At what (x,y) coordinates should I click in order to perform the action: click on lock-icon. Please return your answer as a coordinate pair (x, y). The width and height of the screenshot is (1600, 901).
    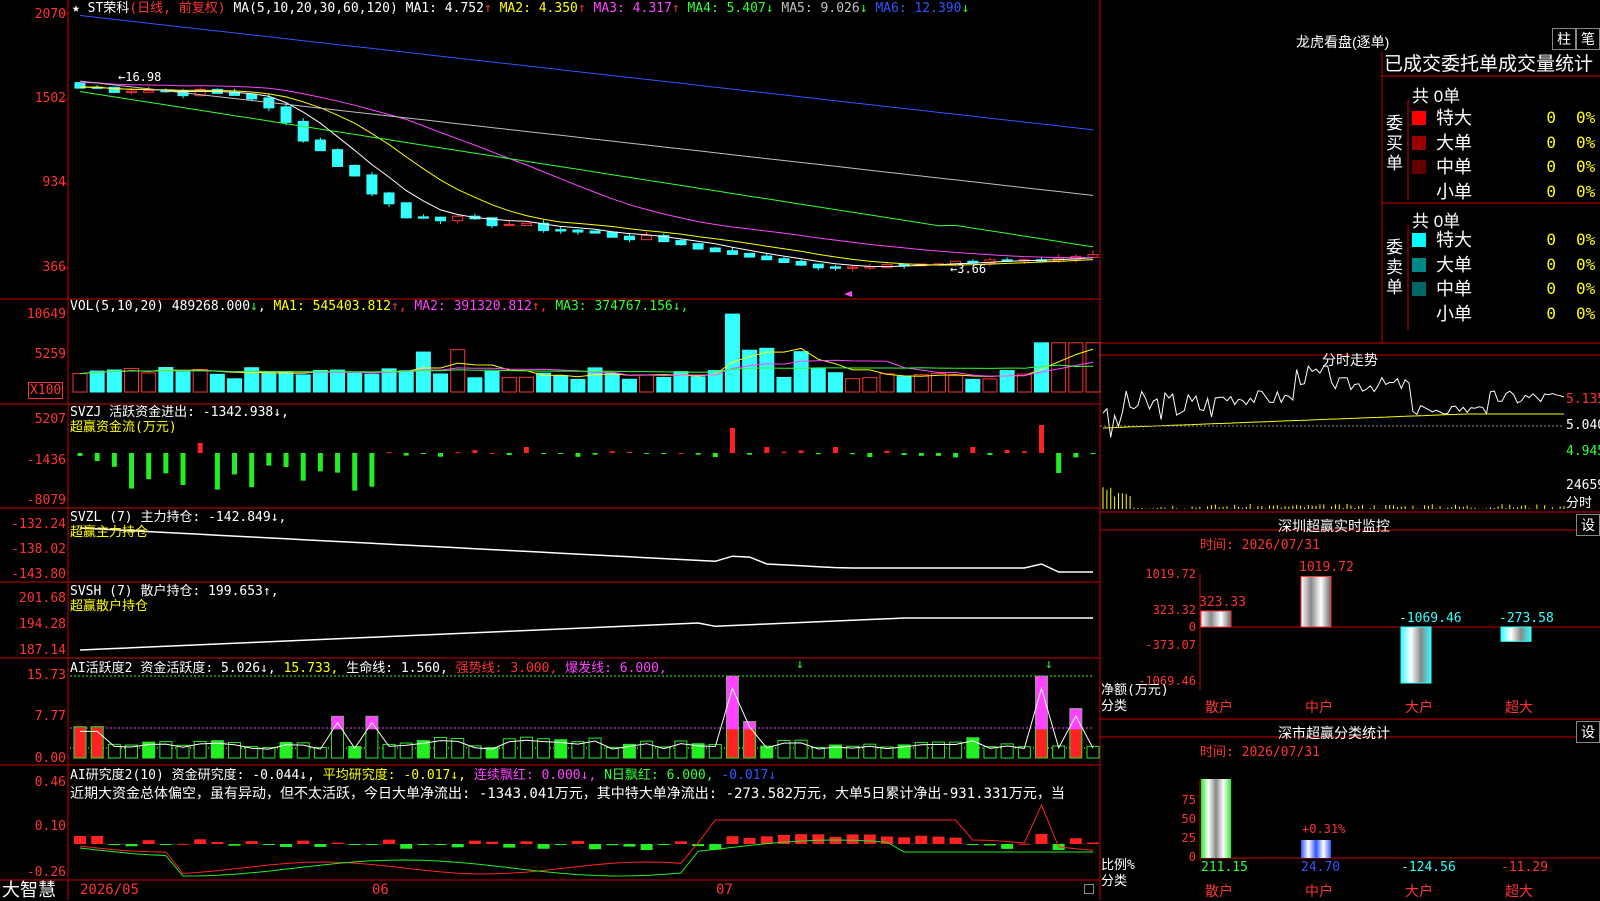
    Looking at the image, I should click on (1089, 889).